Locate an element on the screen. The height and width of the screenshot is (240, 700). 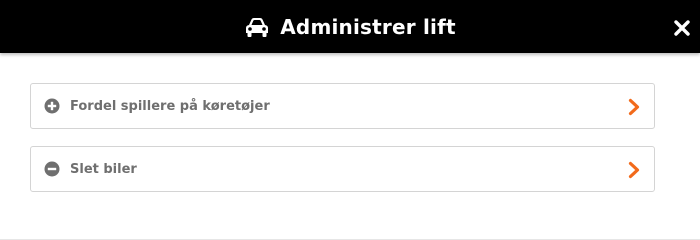
modal-title: Administrer lift is located at coordinates (368, 26).